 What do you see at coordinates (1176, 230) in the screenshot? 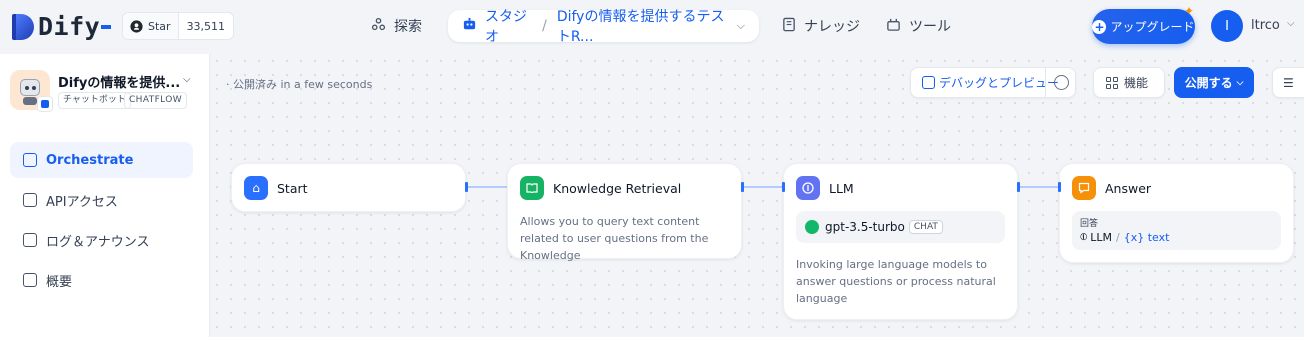
I see `answer-output-box: 回答 ⦶ LLM / {x} text` at bounding box center [1176, 230].